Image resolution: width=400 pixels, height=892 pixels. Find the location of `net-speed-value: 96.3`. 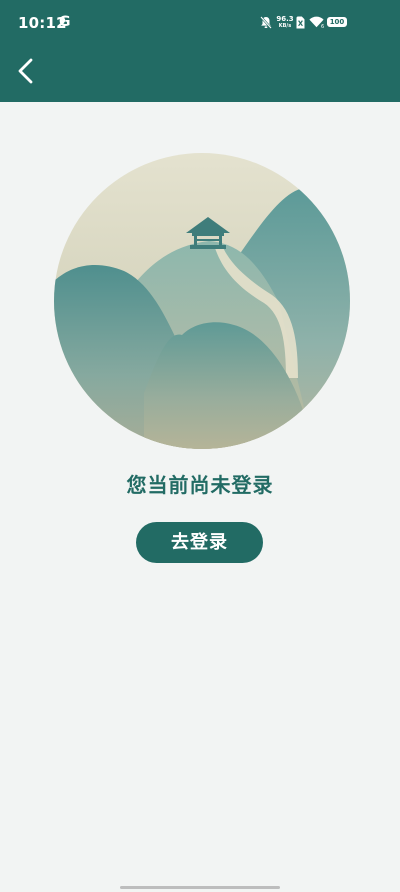

net-speed-value: 96.3 is located at coordinates (285, 19).